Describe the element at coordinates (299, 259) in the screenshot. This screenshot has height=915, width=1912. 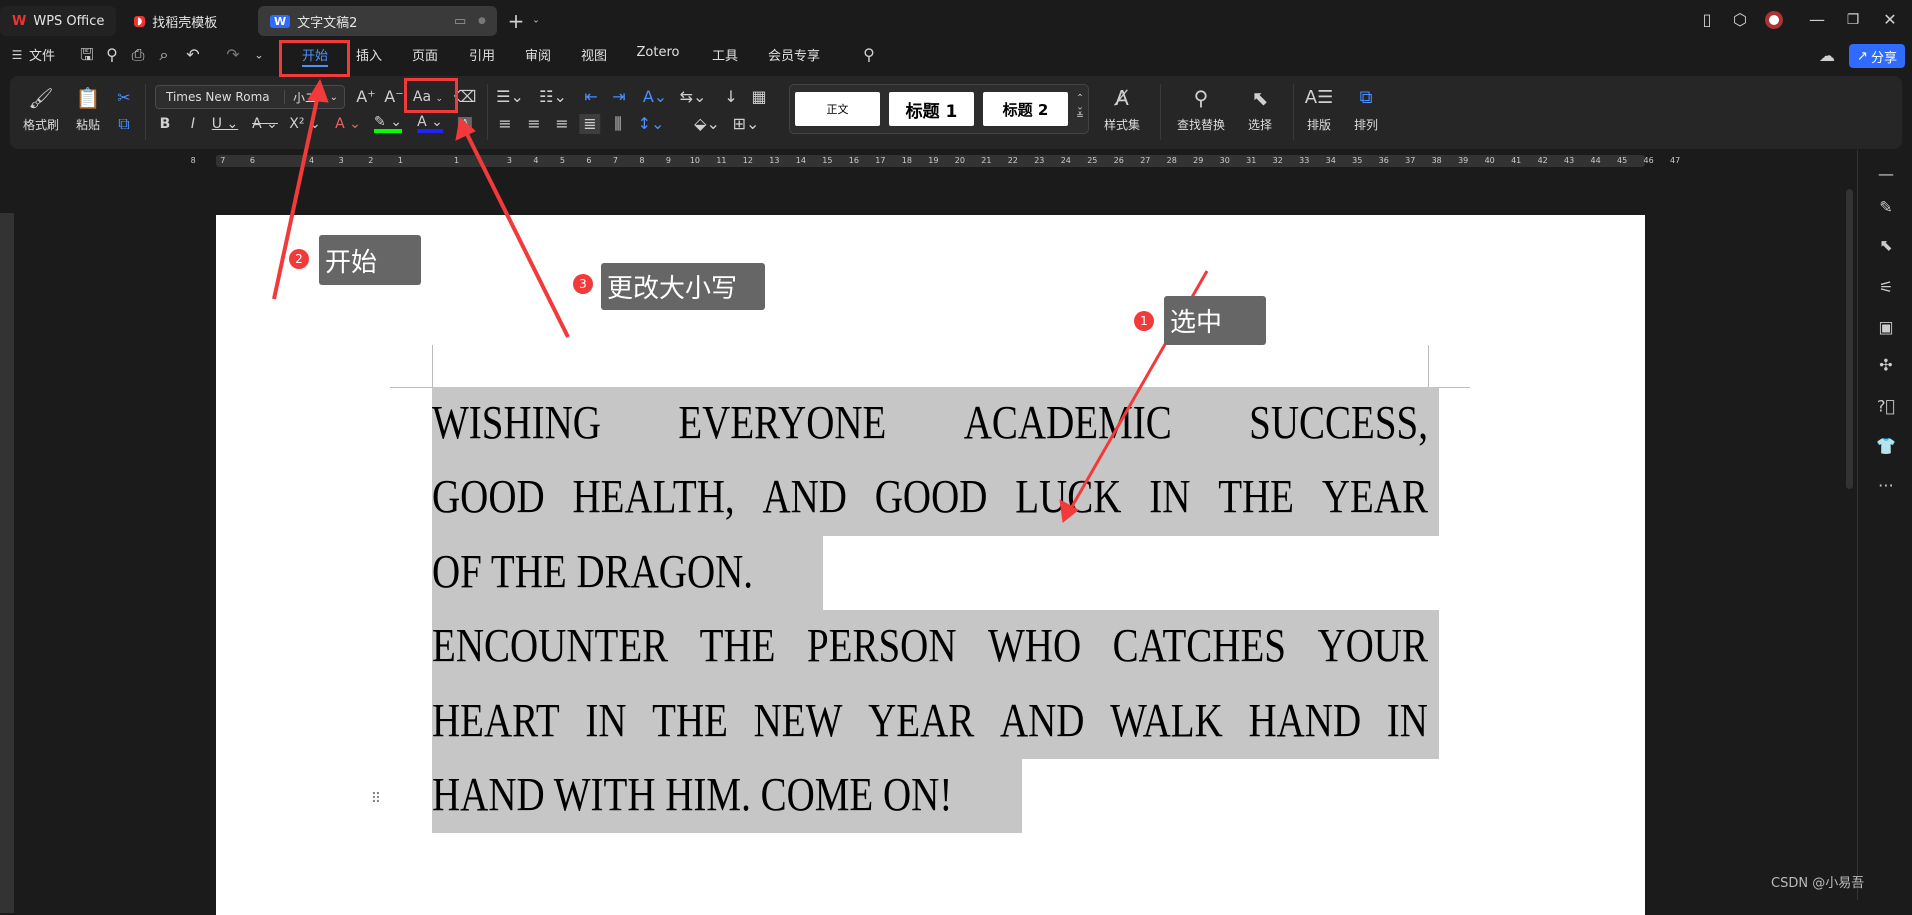
I see `annotation-badge: 2` at that location.